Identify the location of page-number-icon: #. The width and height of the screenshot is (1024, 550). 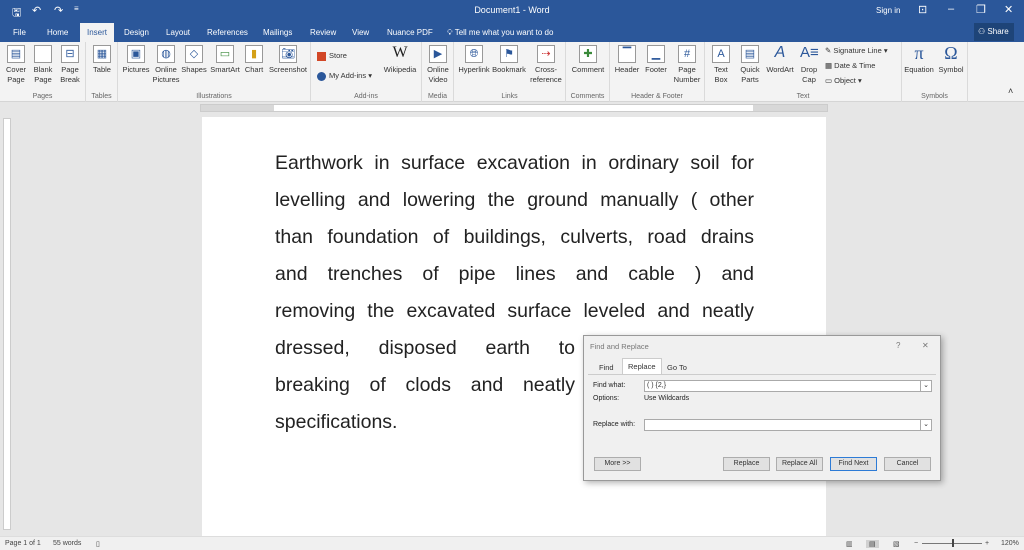
(687, 54).